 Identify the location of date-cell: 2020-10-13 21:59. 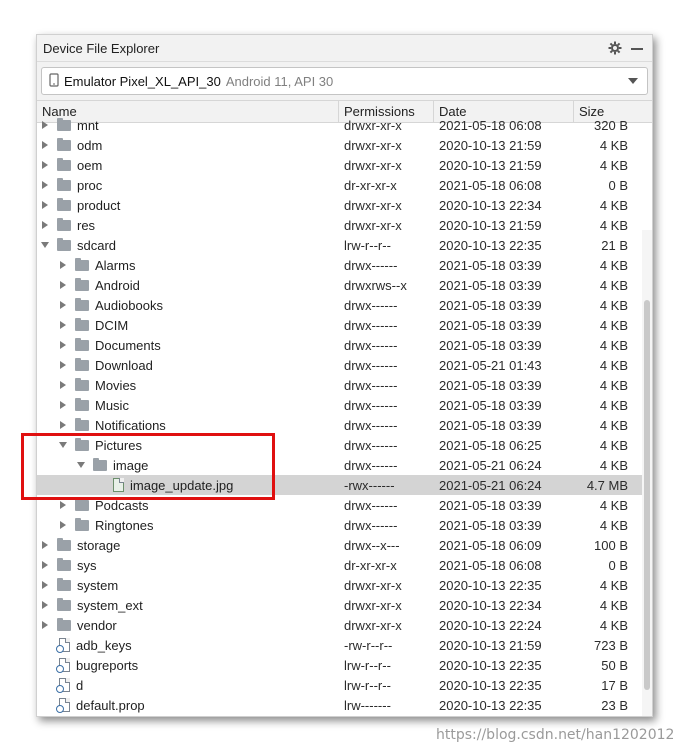
(490, 645).